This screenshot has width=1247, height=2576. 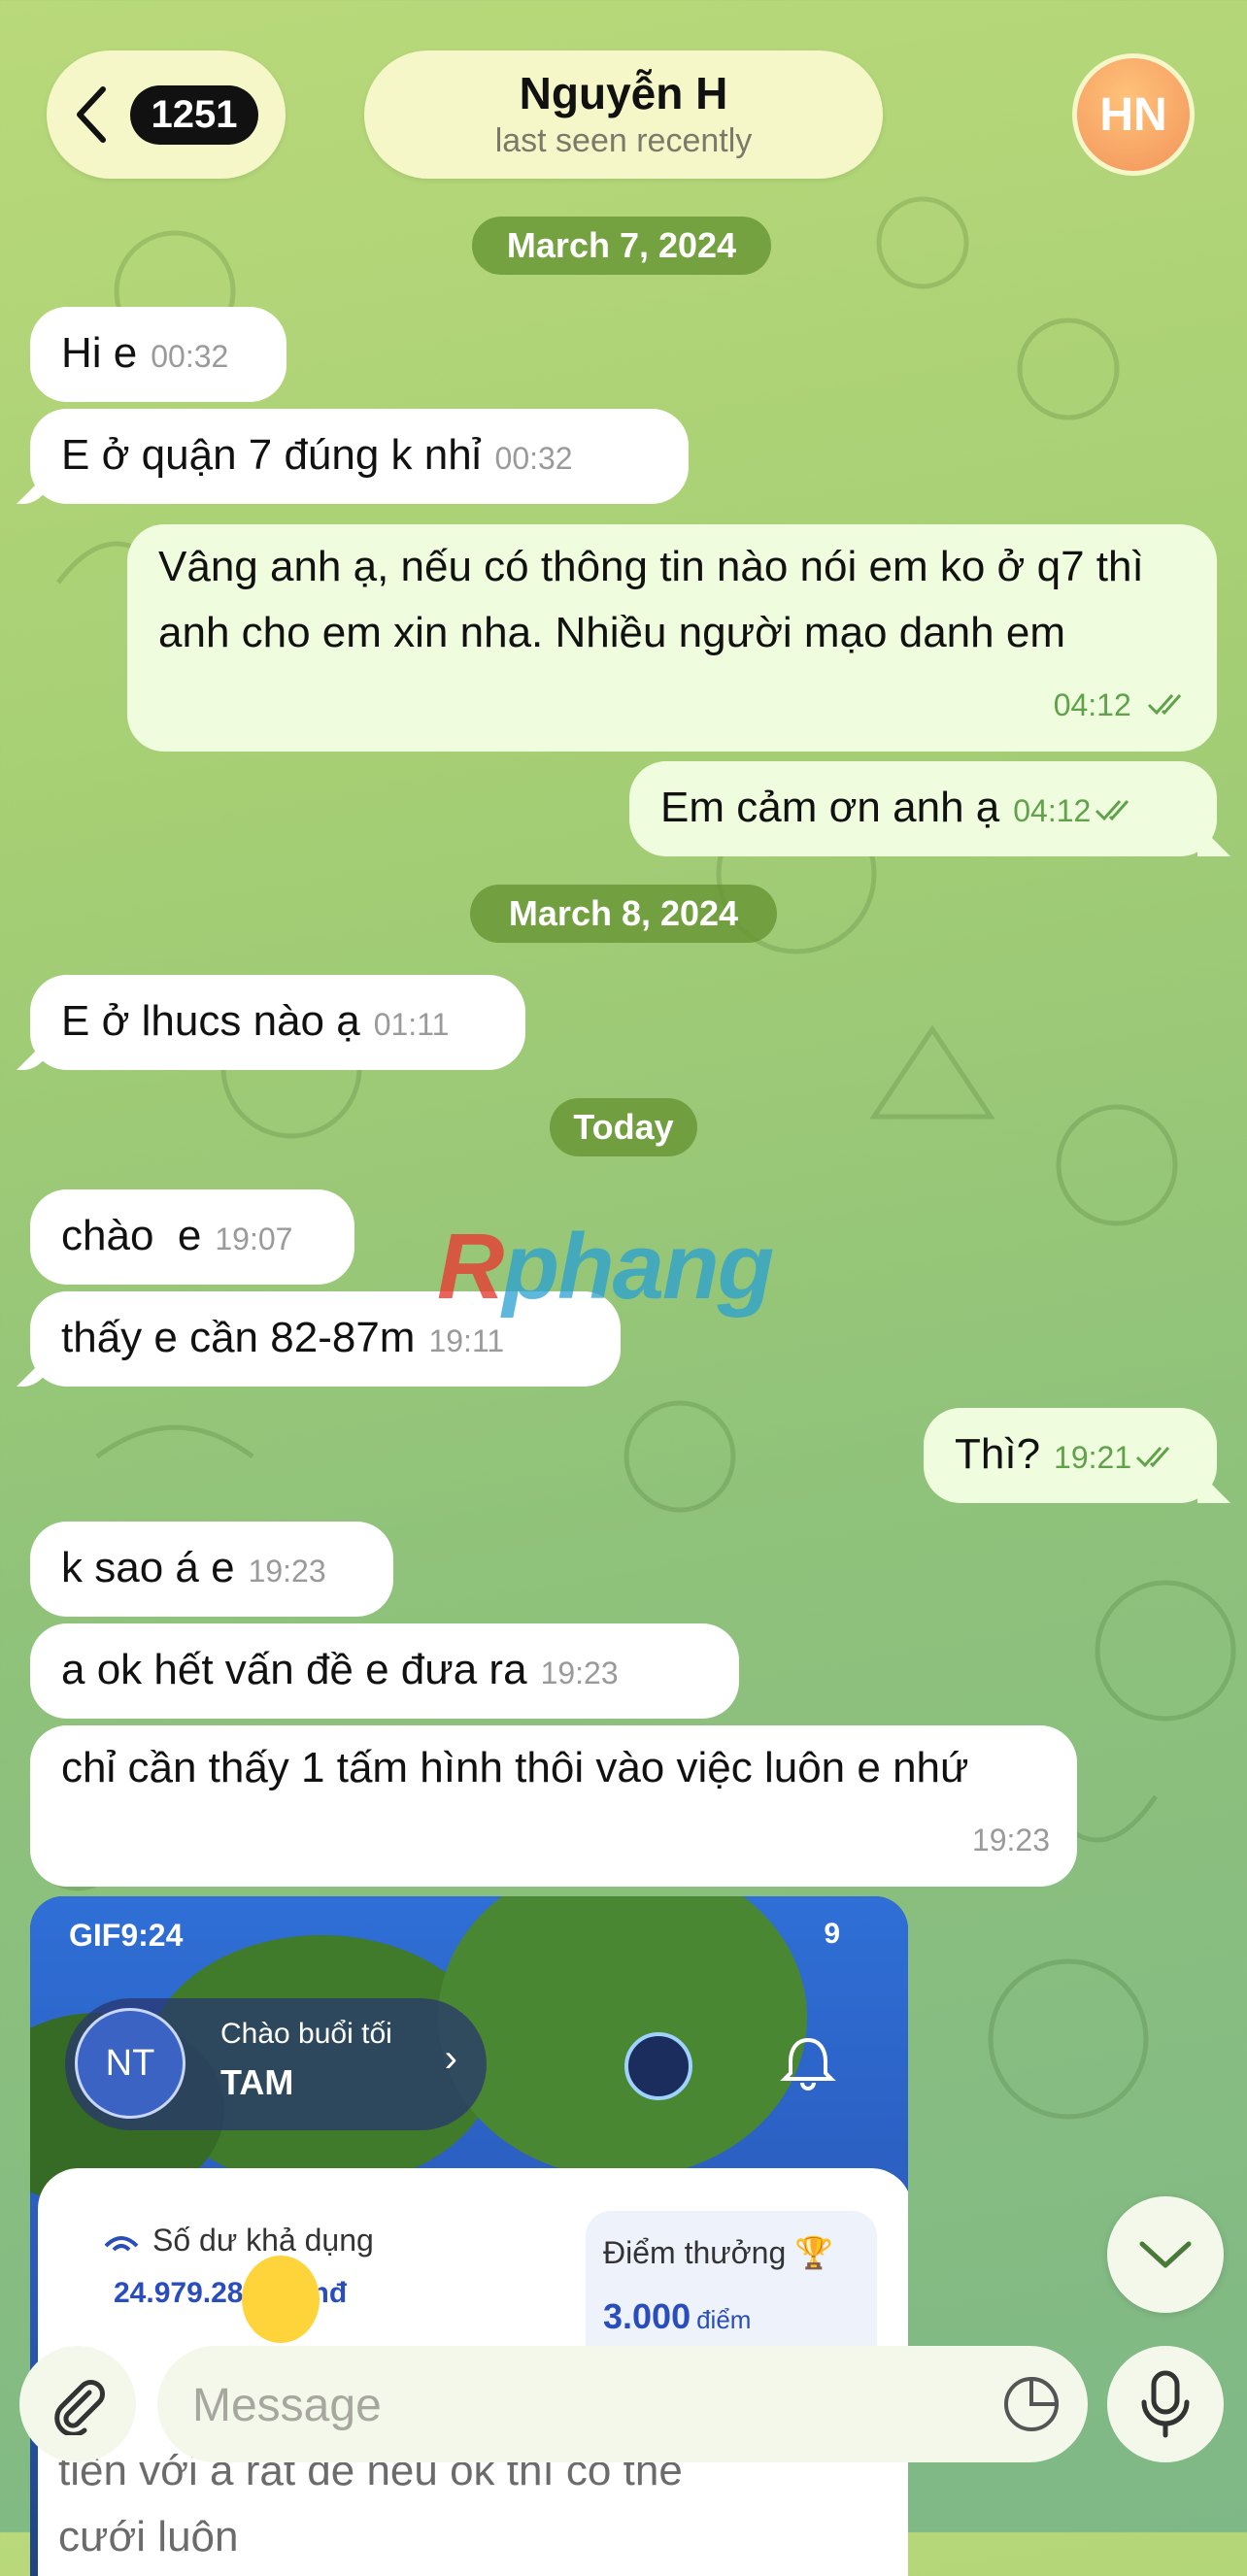 I want to click on date-separator: March 8, 2024, so click(x=623, y=914).